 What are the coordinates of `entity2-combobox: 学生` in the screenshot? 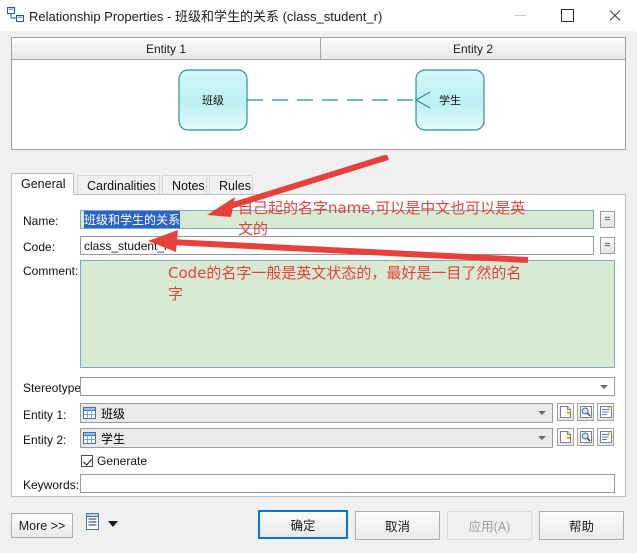 It's located at (316, 438).